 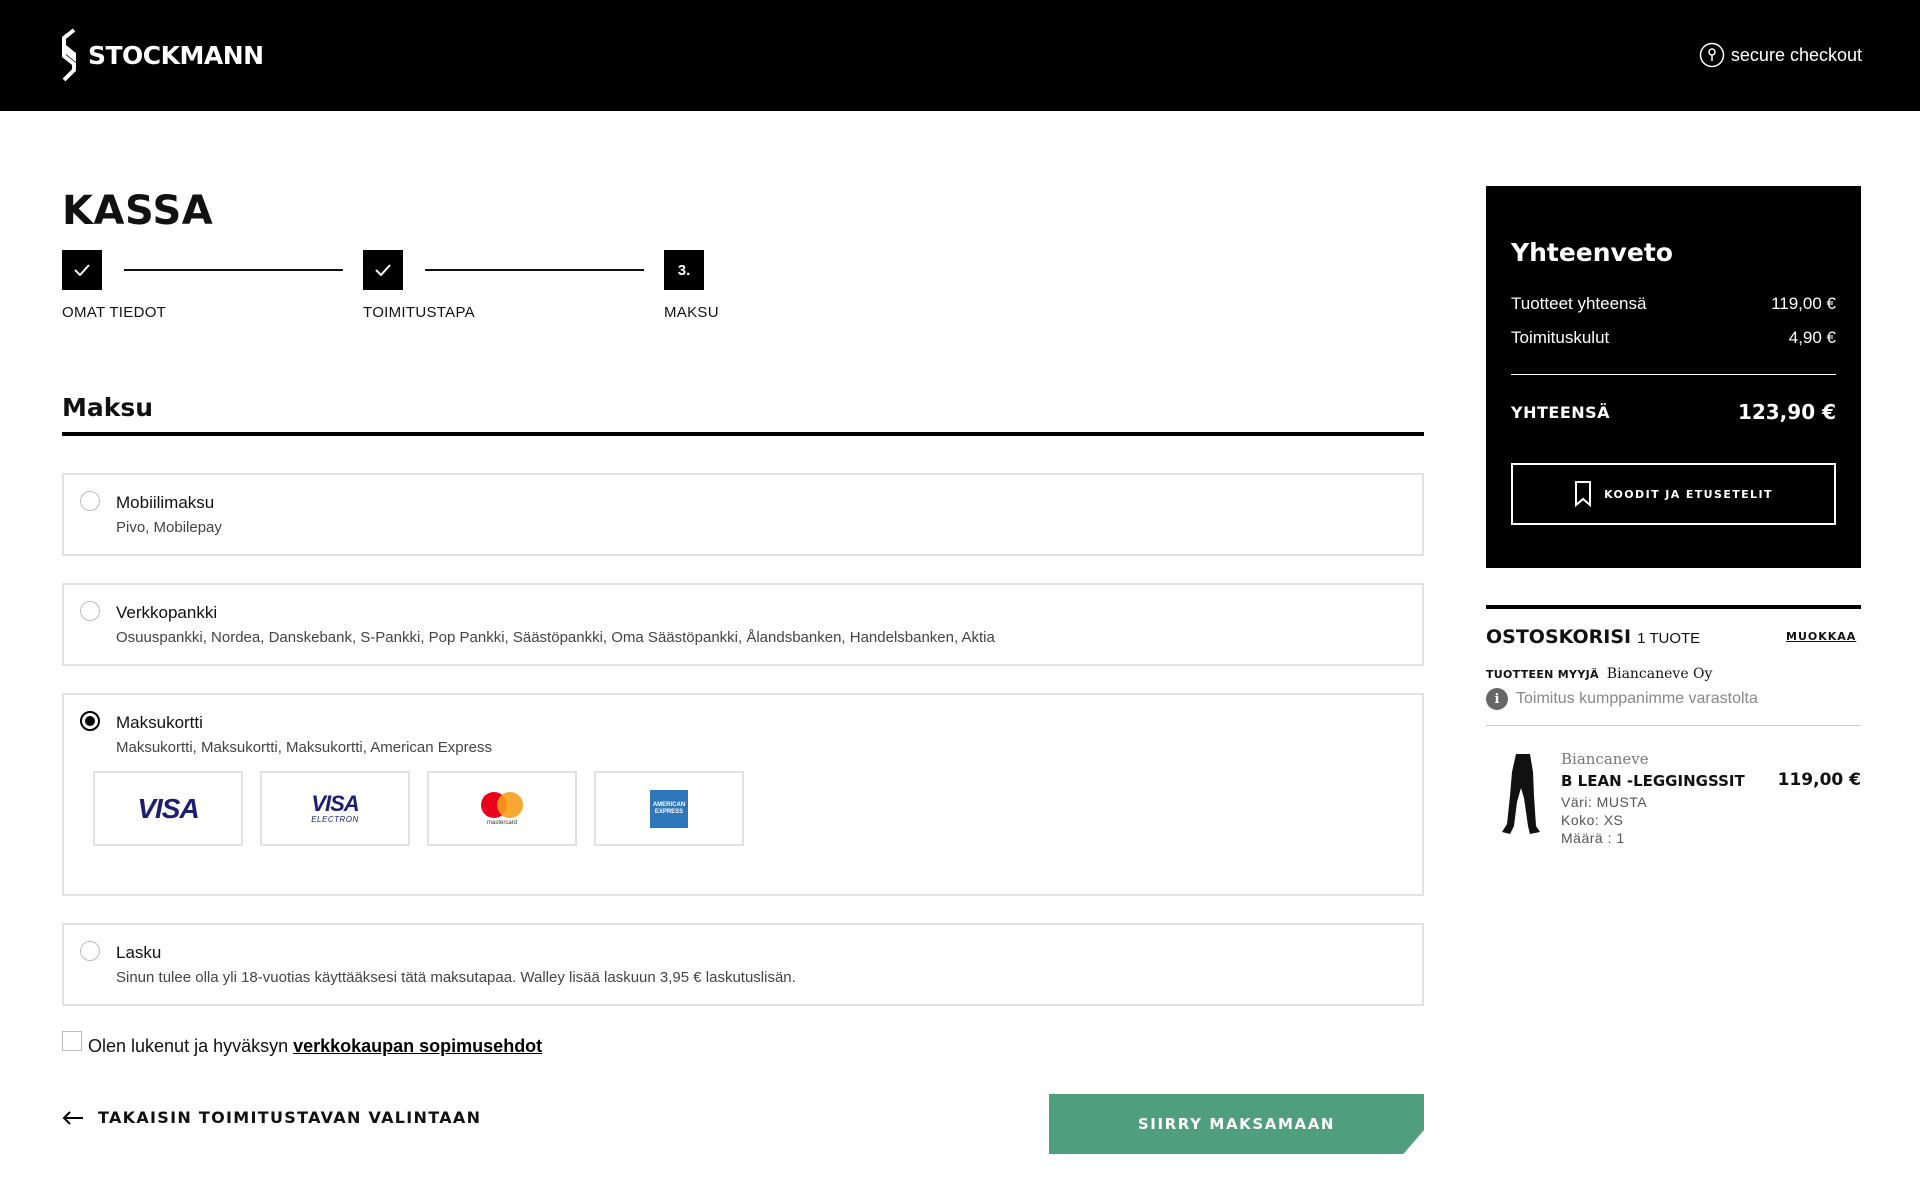 I want to click on product-image, so click(x=1521, y=794).